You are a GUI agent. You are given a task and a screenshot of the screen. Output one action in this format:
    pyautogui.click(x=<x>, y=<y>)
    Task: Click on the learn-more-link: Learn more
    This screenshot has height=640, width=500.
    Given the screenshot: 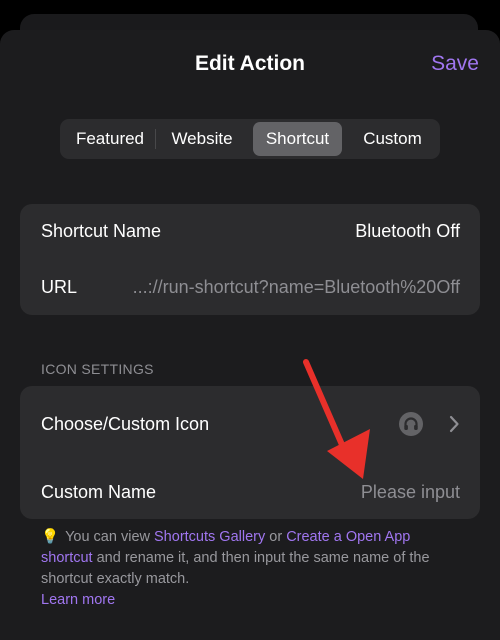 What is the action you would take?
    pyautogui.click(x=78, y=600)
    